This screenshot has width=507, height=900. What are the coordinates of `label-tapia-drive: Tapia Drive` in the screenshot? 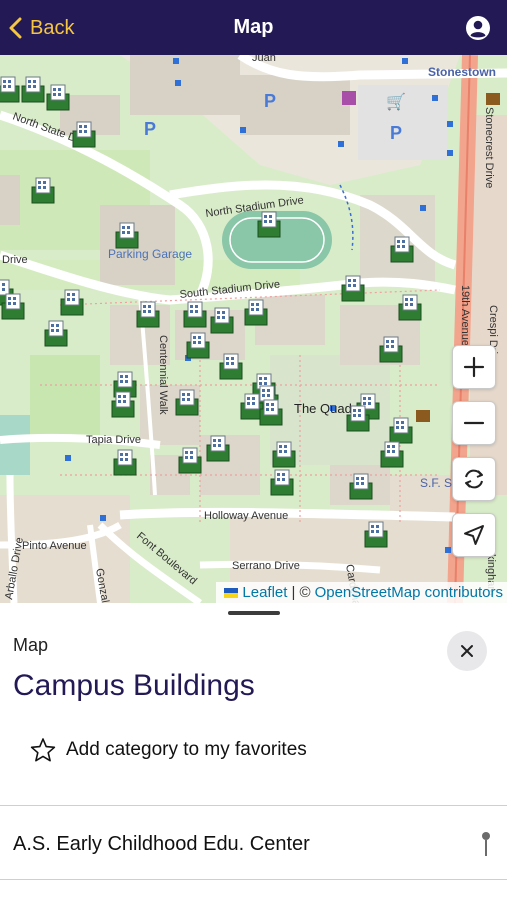 It's located at (113, 440).